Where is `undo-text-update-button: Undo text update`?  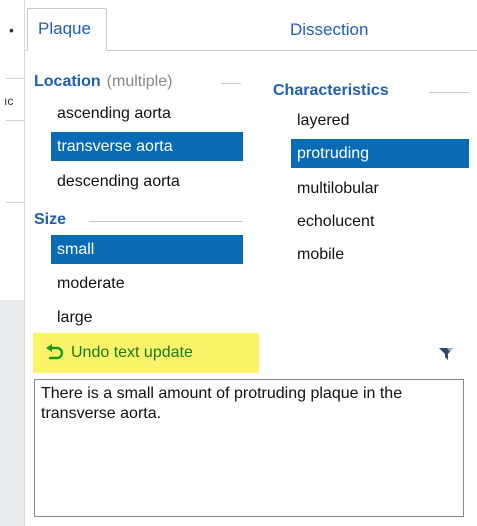 undo-text-update-button: Undo text update is located at coordinates (146, 353).